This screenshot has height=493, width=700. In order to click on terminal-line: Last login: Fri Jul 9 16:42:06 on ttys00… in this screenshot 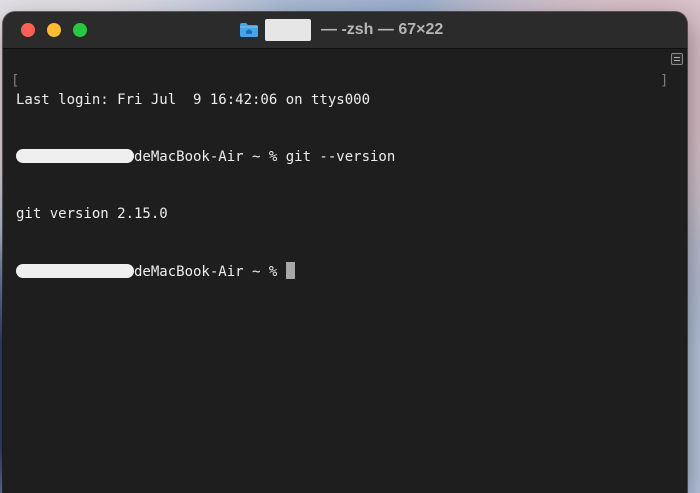, I will do `click(205, 100)`.